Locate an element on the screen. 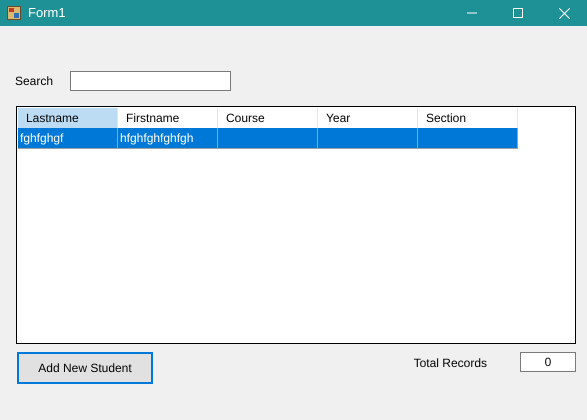 The height and width of the screenshot is (420, 587). app-icon is located at coordinates (14, 13).